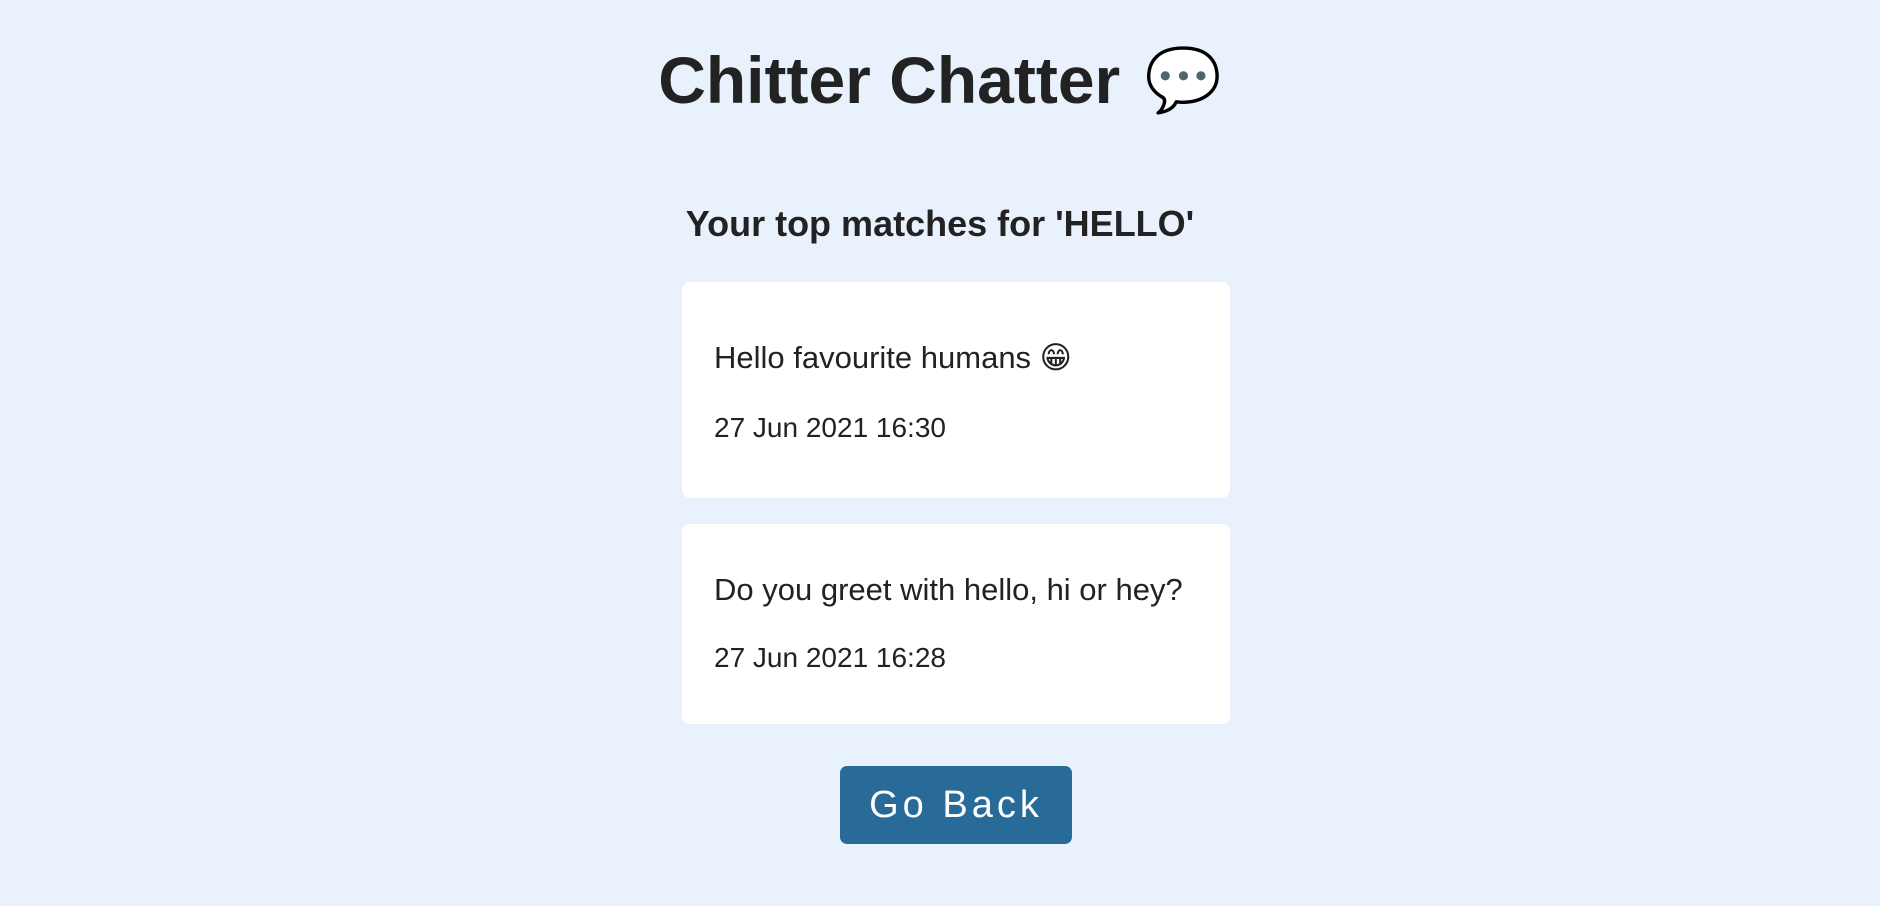 This screenshot has height=906, width=1880. I want to click on peep-timestamp: 27 Jun 2021 16:30, so click(830, 427).